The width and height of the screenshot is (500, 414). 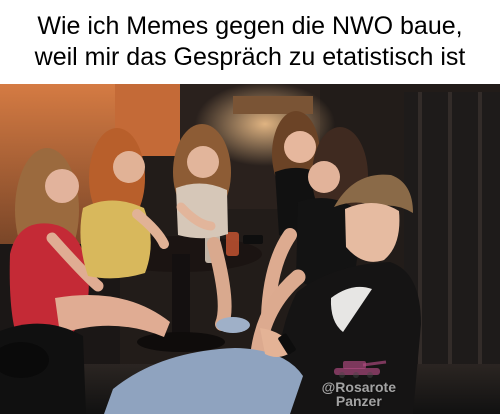 What do you see at coordinates (358, 387) in the screenshot?
I see `watermark-handle: @Rosarote` at bounding box center [358, 387].